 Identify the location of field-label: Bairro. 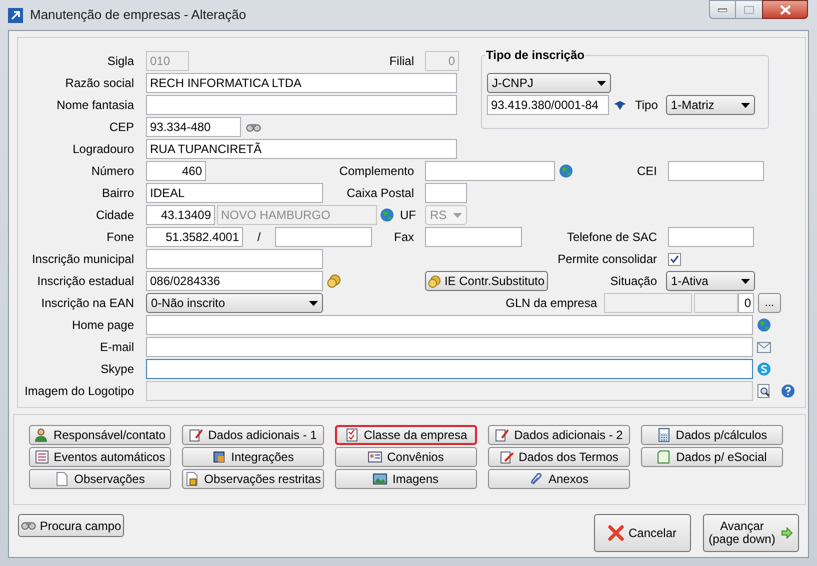
(117, 193).